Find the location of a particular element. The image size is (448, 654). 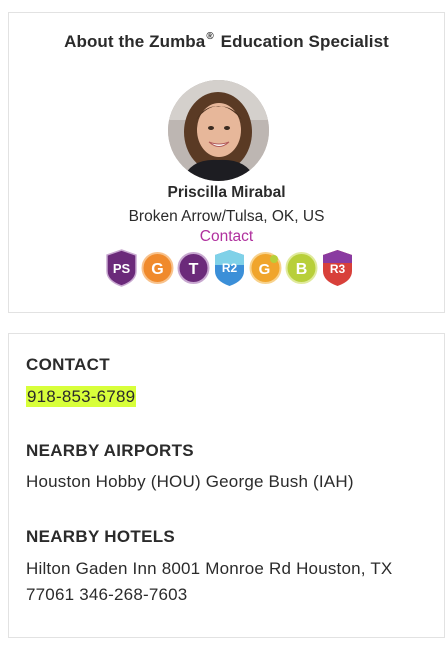

about-title: About the Zumba® Education Specialist is located at coordinates (226, 41).